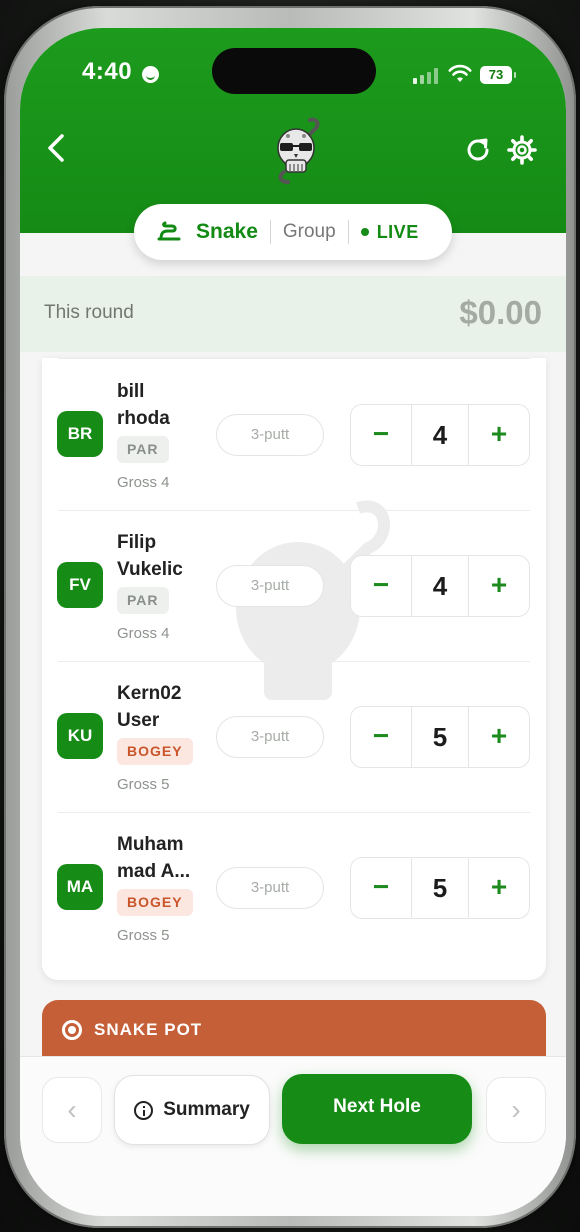 The height and width of the screenshot is (1232, 580). I want to click on gear-icon, so click(522, 150).